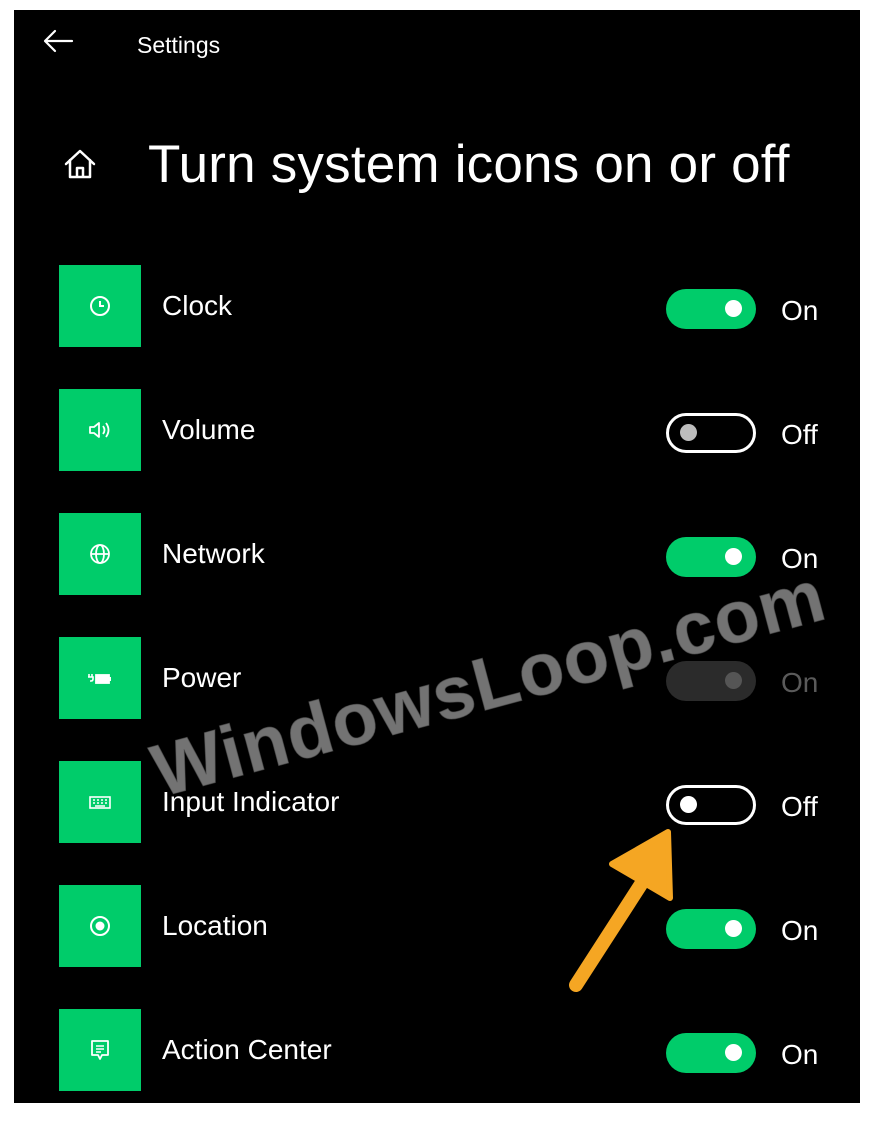 This screenshot has height=1125, width=870. What do you see at coordinates (202, 677) in the screenshot?
I see `setting-label: Power` at bounding box center [202, 677].